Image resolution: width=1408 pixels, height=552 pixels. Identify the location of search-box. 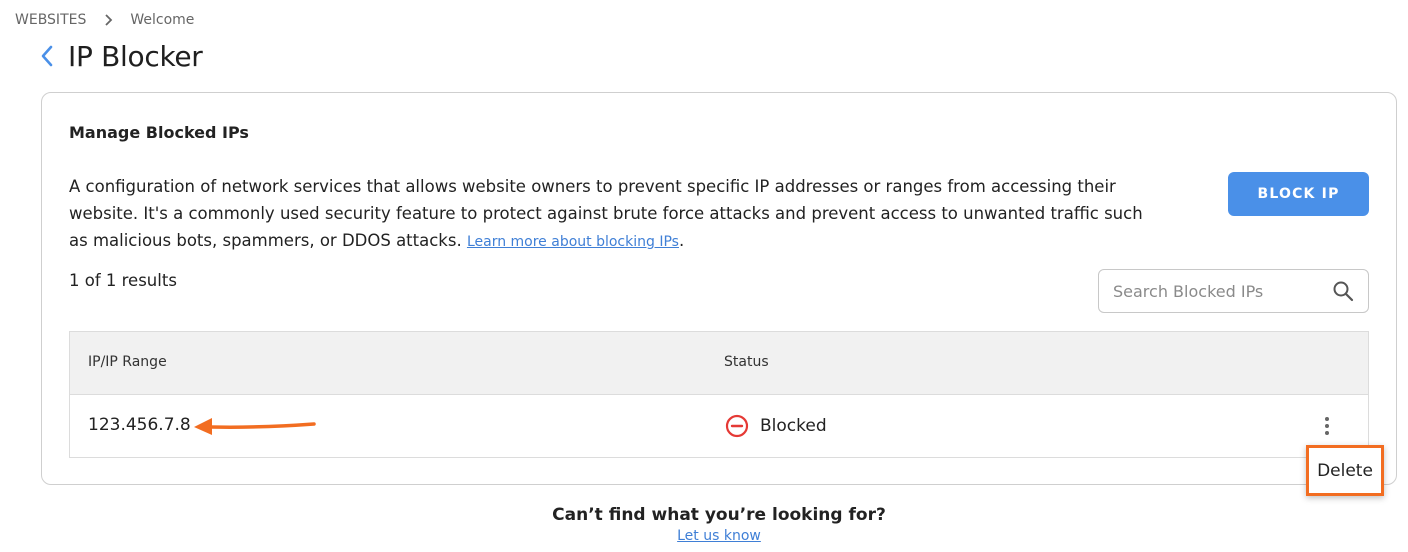
(1233, 291).